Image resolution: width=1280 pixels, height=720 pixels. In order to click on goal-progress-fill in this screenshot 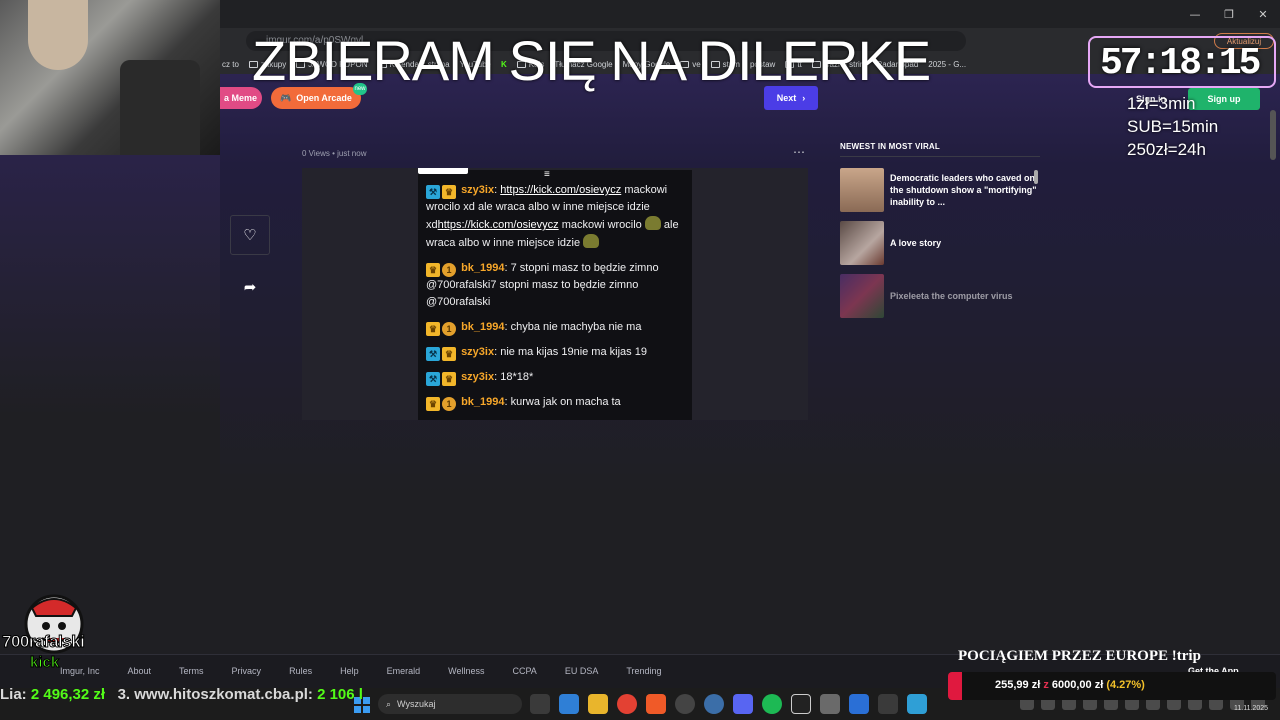, I will do `click(955, 686)`.